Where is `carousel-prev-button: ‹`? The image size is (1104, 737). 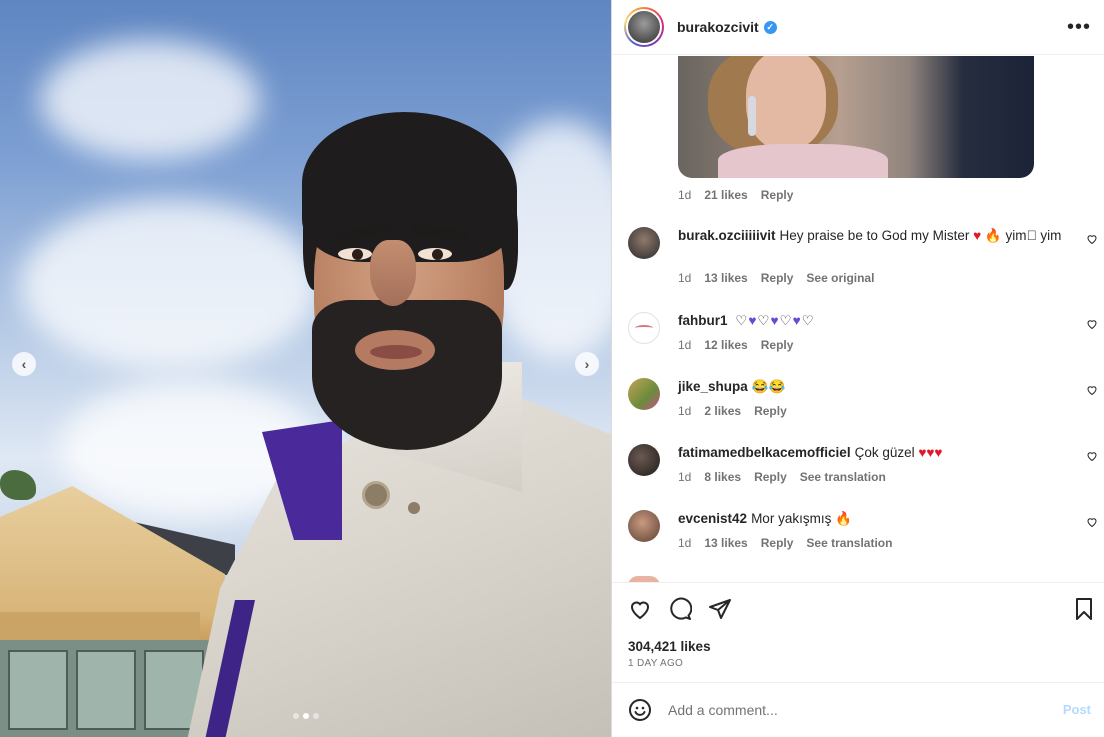 carousel-prev-button: ‹ is located at coordinates (24, 364).